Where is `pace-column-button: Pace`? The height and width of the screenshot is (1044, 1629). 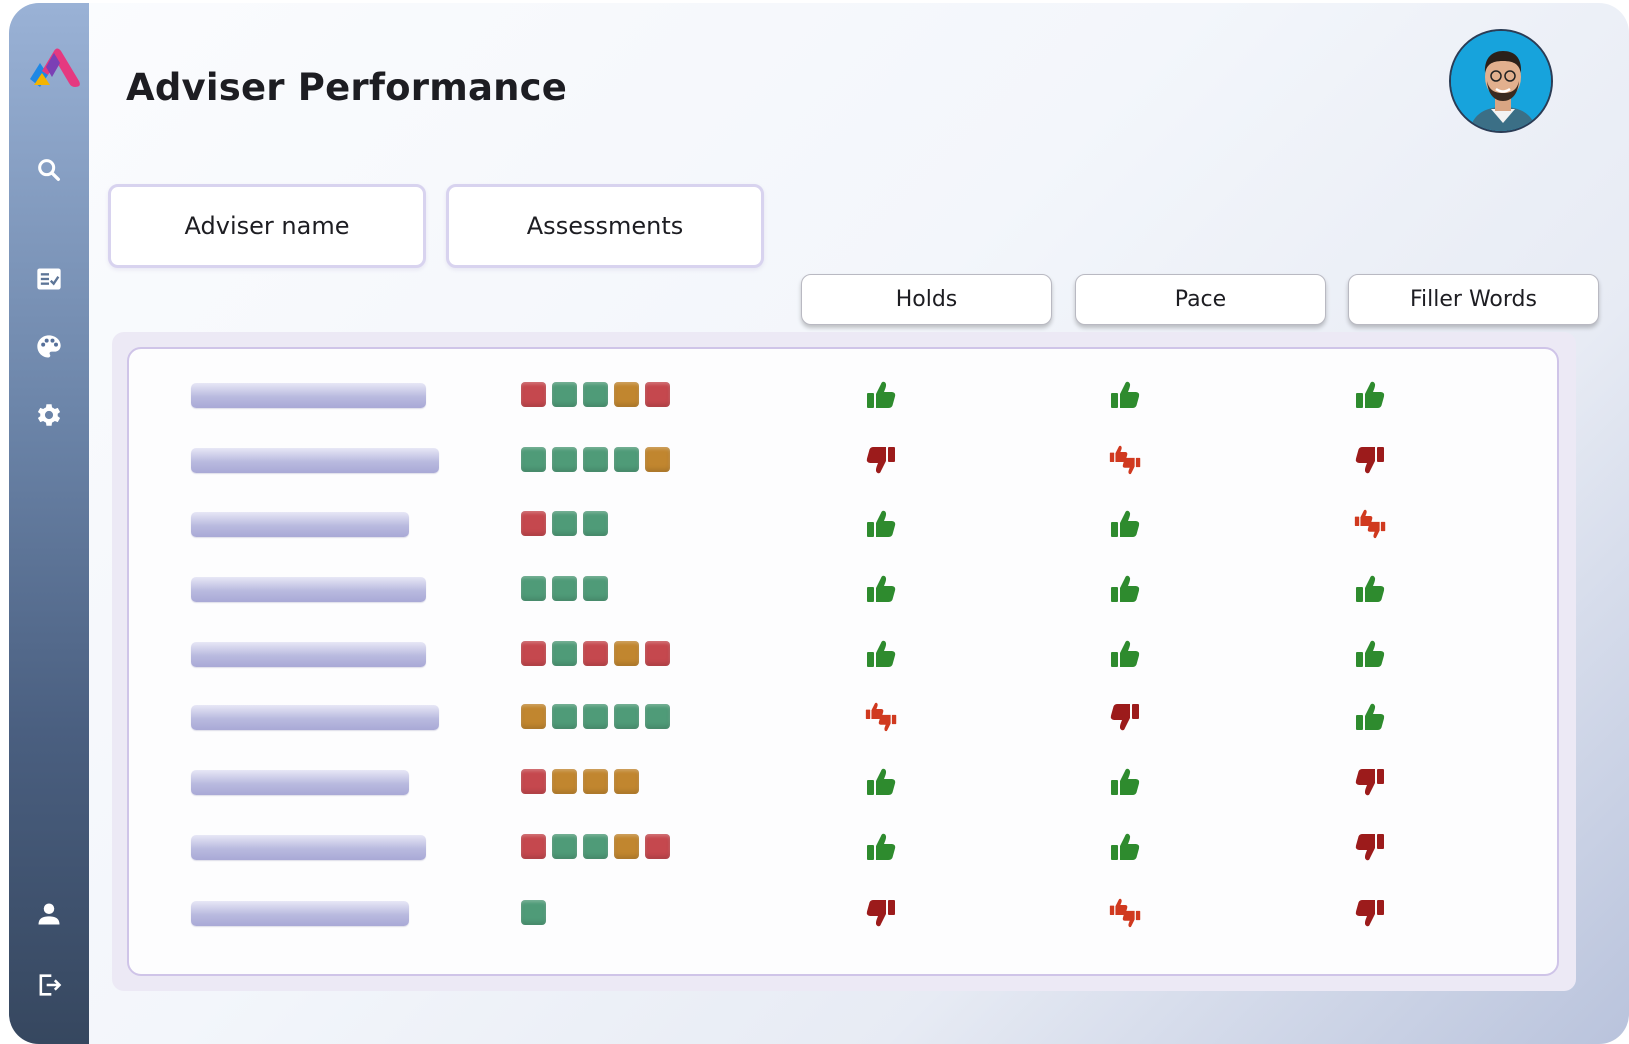
pace-column-button: Pace is located at coordinates (1200, 299).